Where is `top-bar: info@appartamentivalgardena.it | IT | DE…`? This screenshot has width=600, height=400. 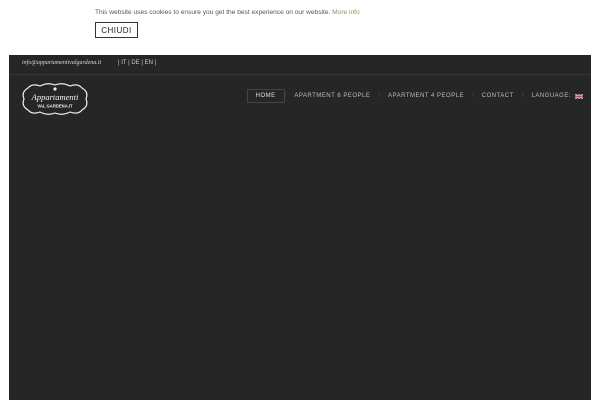
top-bar: info@appartamentivalgardena.it | IT | DE… is located at coordinates (300, 65).